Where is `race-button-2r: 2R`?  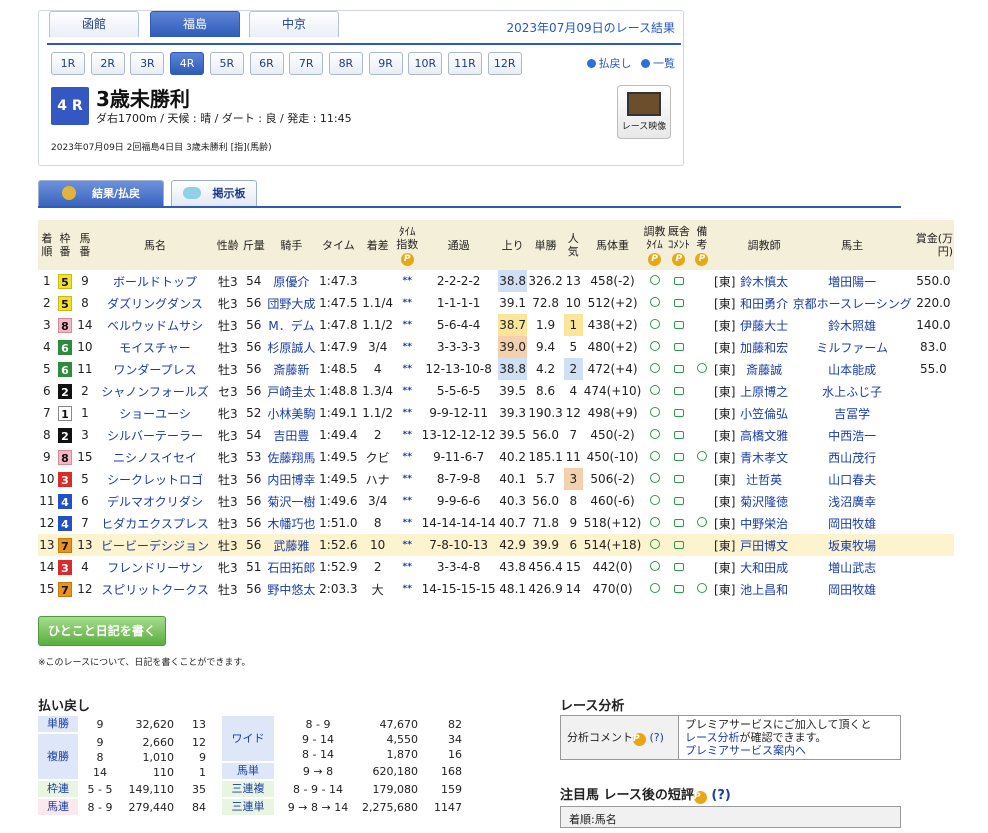 race-button-2r: 2R is located at coordinates (107, 63).